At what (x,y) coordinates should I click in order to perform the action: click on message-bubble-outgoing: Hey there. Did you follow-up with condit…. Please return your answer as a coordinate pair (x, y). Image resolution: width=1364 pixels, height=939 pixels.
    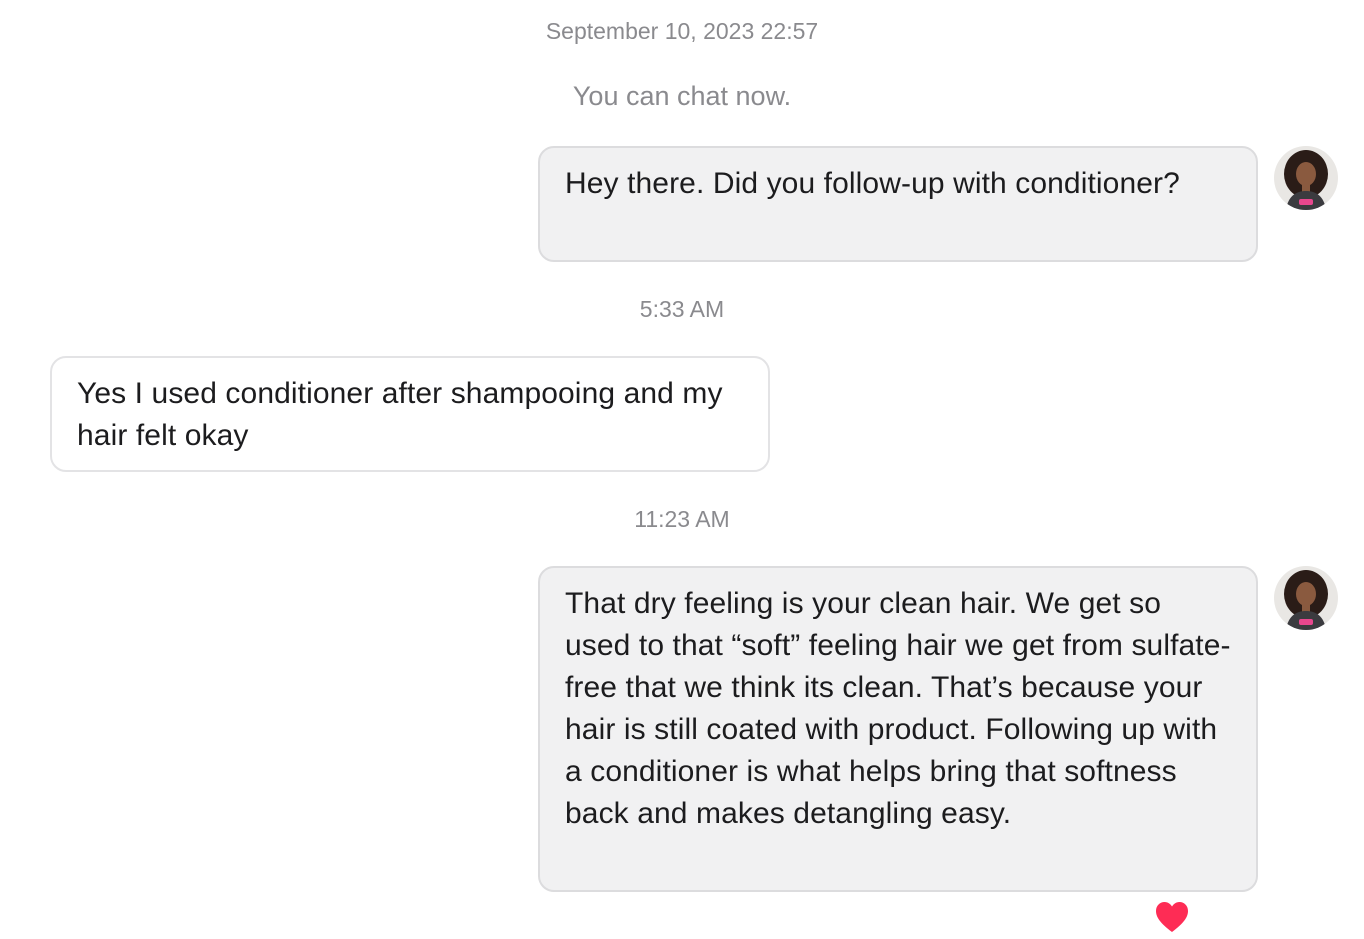
    Looking at the image, I should click on (898, 204).